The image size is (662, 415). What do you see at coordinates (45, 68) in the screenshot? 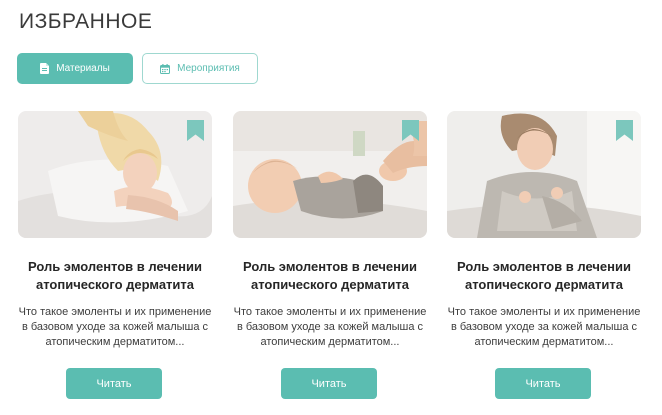
I see `document-icon` at bounding box center [45, 68].